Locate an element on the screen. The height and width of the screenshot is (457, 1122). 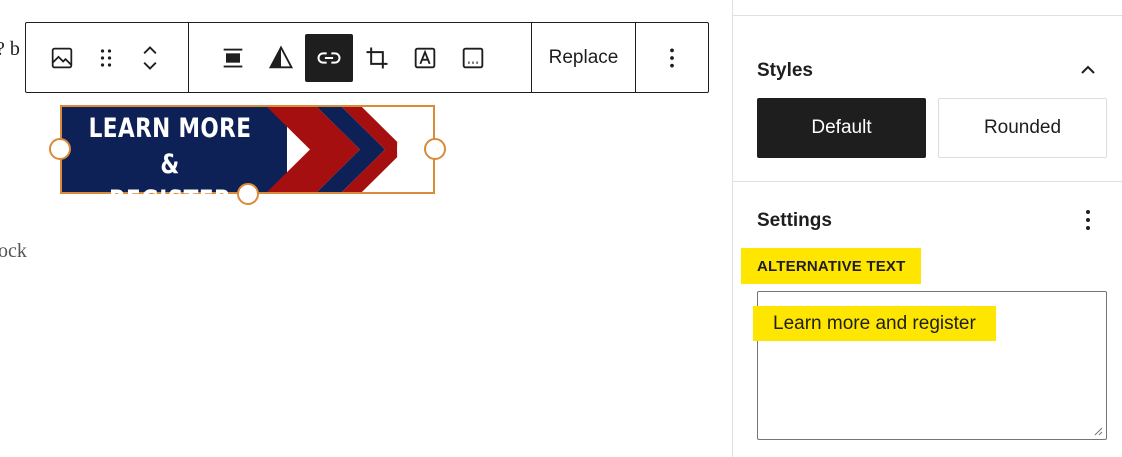
sidebar-top-divider is located at coordinates (927, 8).